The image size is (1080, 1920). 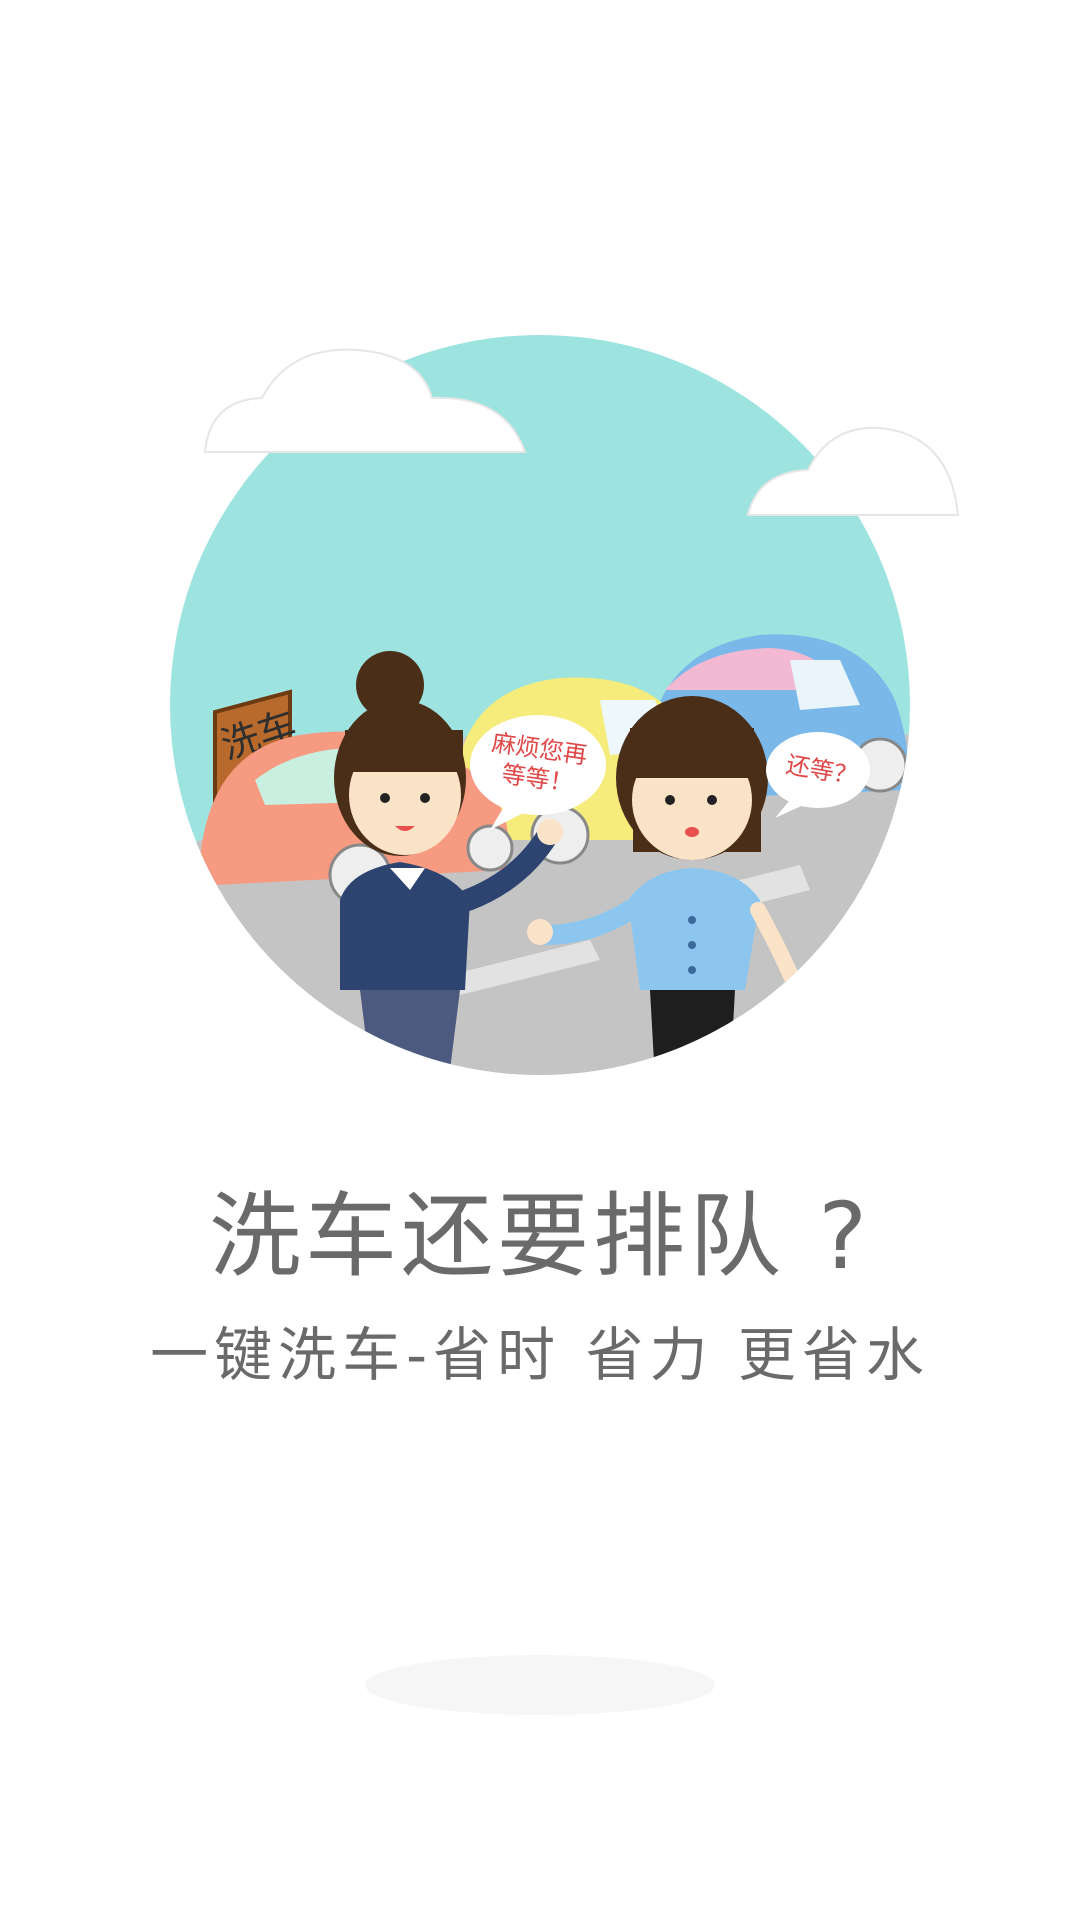 I want to click on faint-smudge, so click(x=540, y=1685).